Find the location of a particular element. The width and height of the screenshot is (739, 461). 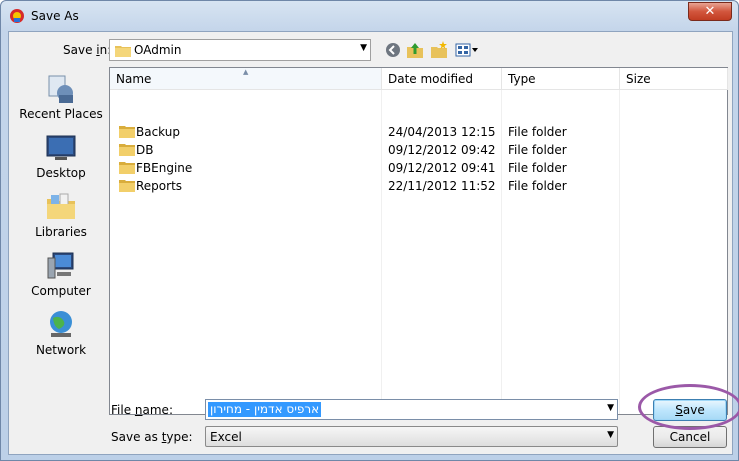

file-row: Backup 24/04/2013 12:15 File folder is located at coordinates (418, 132).